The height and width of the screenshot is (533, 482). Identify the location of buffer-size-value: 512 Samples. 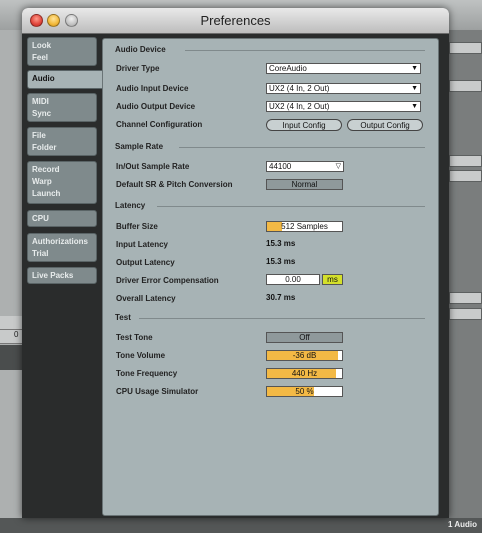
(304, 226).